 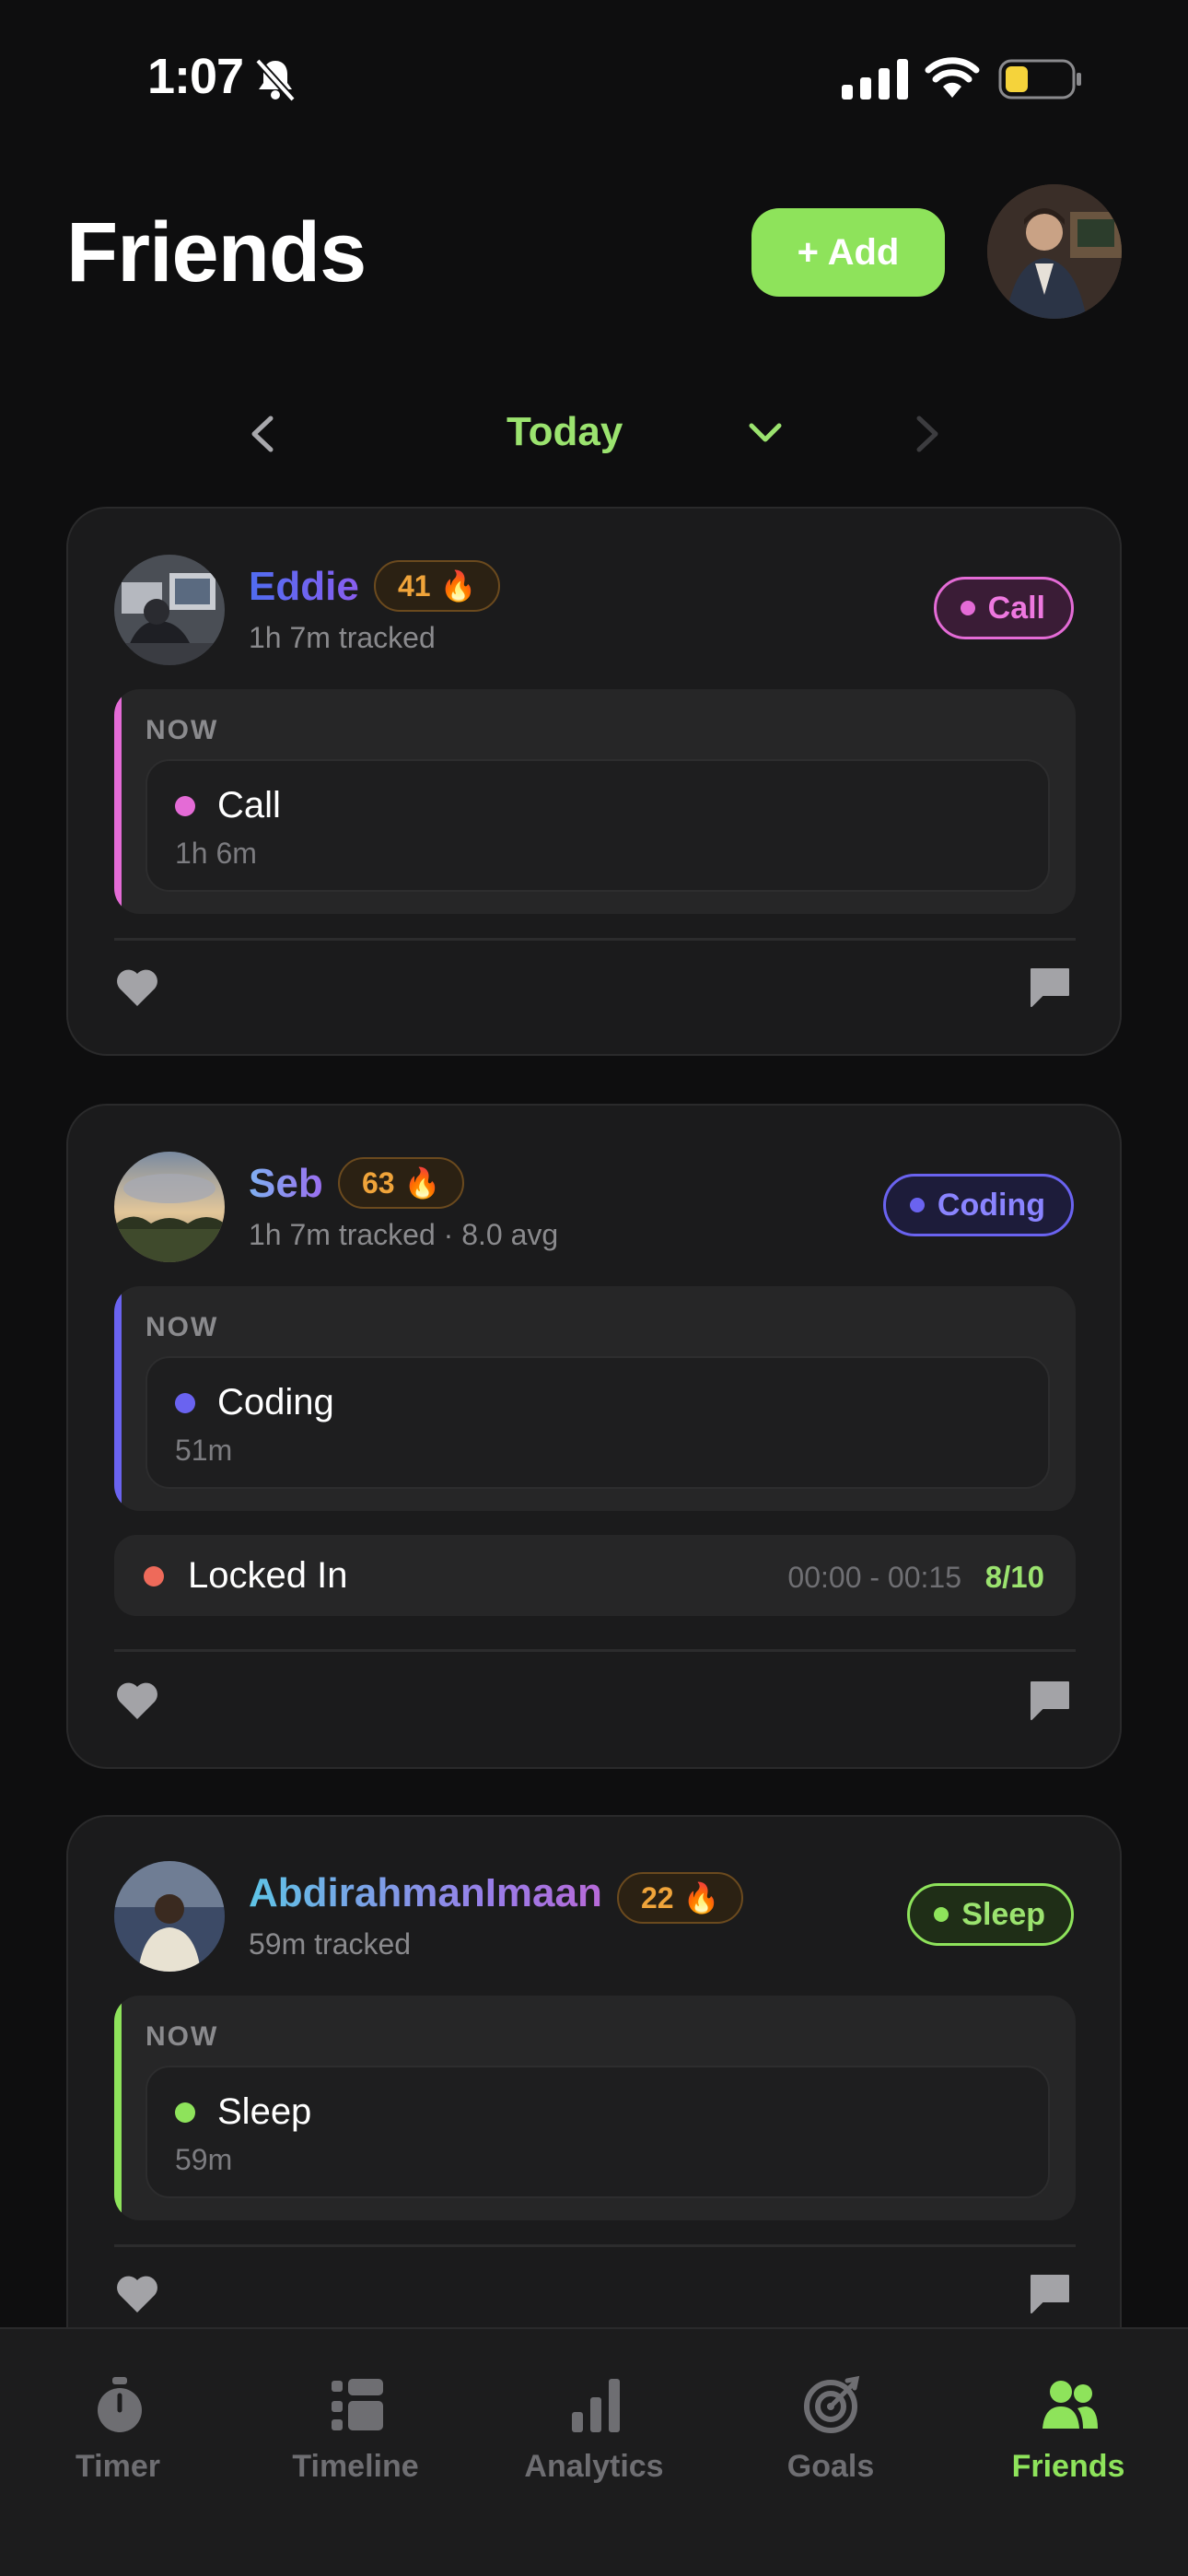 I want to click on streak-count: 22, so click(x=657, y=1897).